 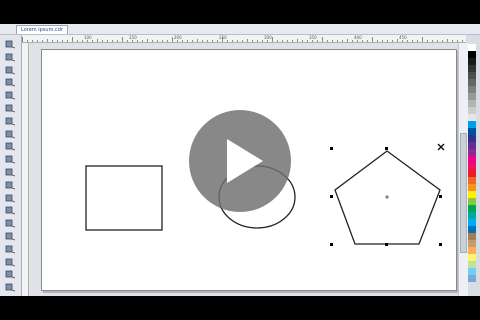 I want to click on polygon-tool-icon, so click(x=10, y=146).